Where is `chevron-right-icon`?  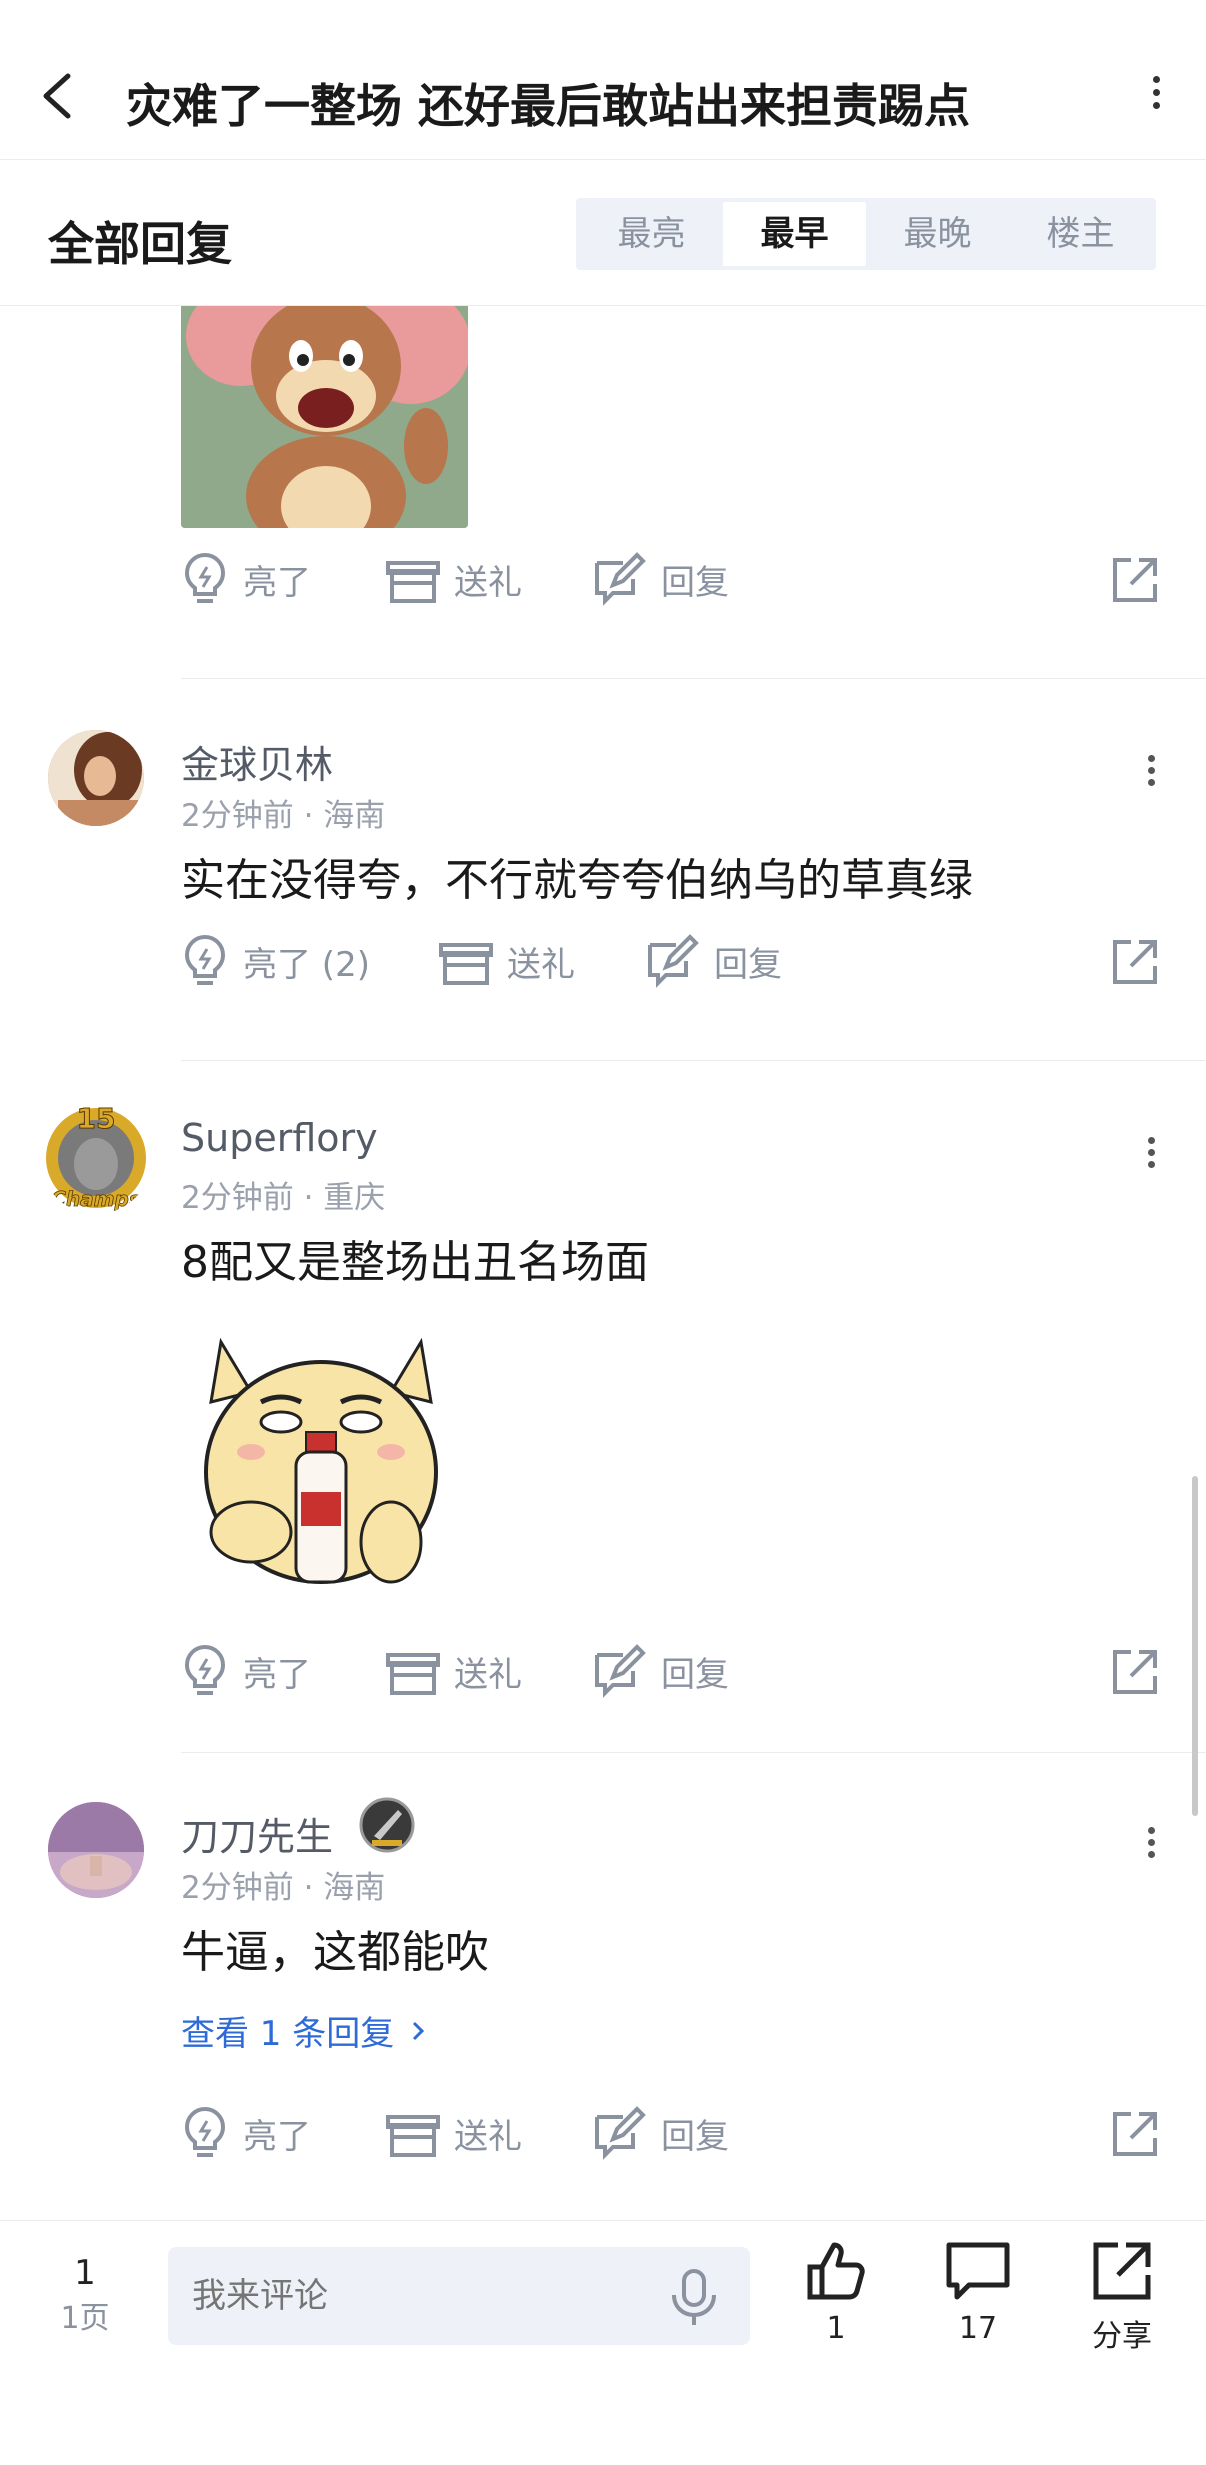 chevron-right-icon is located at coordinates (419, 2030).